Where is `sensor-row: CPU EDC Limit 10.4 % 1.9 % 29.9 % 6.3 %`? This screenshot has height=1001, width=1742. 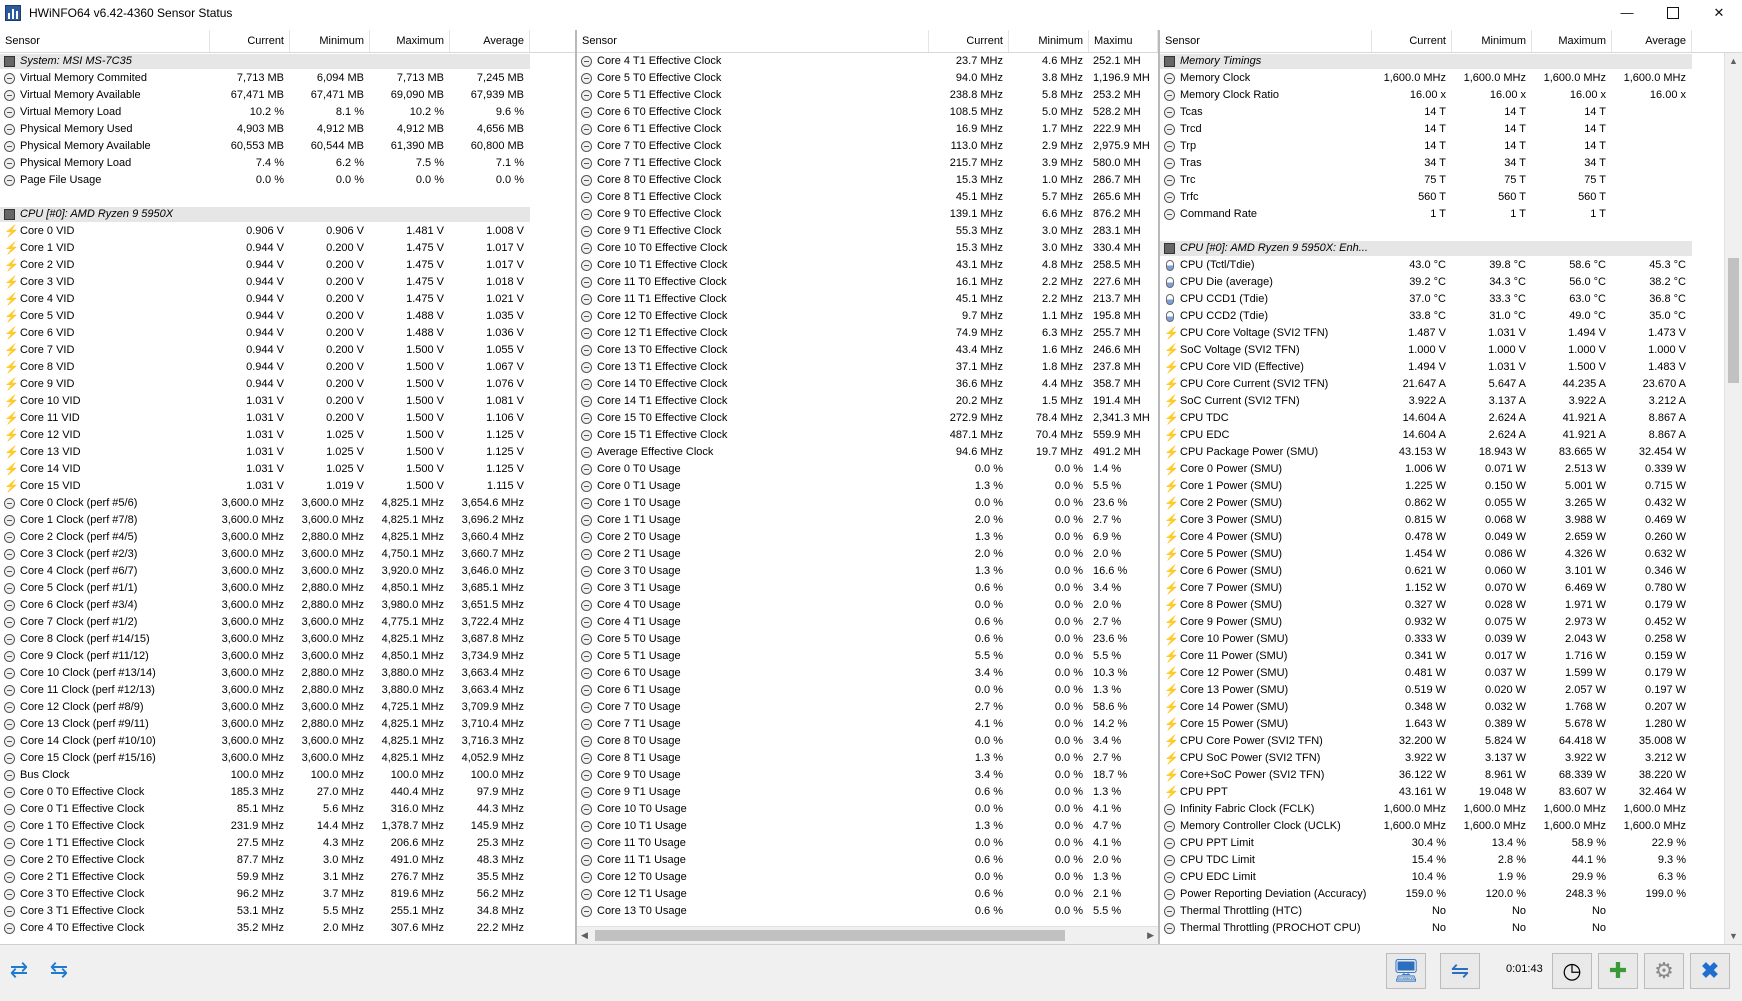
sensor-row: CPU EDC Limit 10.4 % 1.9 % 29.9 % 6.3 % is located at coordinates (1451, 877).